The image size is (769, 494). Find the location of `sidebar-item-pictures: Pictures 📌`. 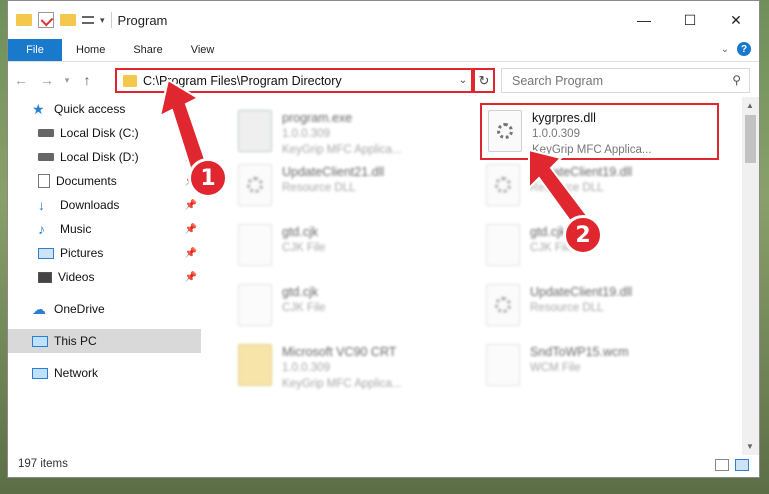

sidebar-item-pictures: Pictures 📌 is located at coordinates (104, 253).